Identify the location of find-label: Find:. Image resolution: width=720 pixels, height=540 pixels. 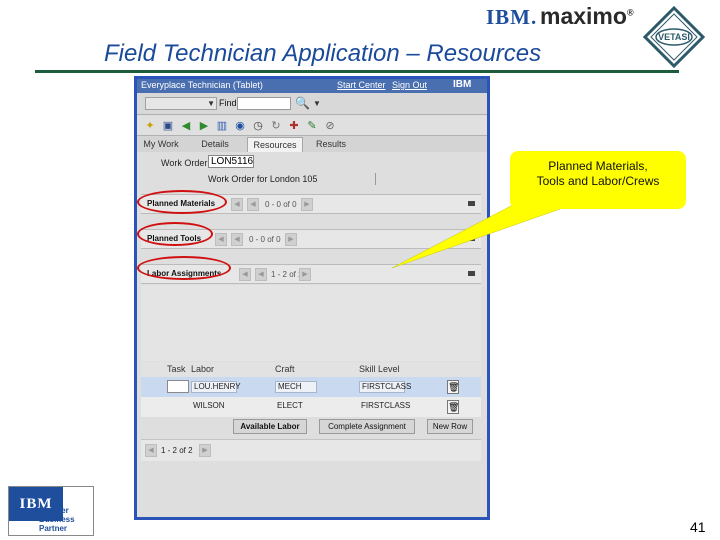
(229, 103).